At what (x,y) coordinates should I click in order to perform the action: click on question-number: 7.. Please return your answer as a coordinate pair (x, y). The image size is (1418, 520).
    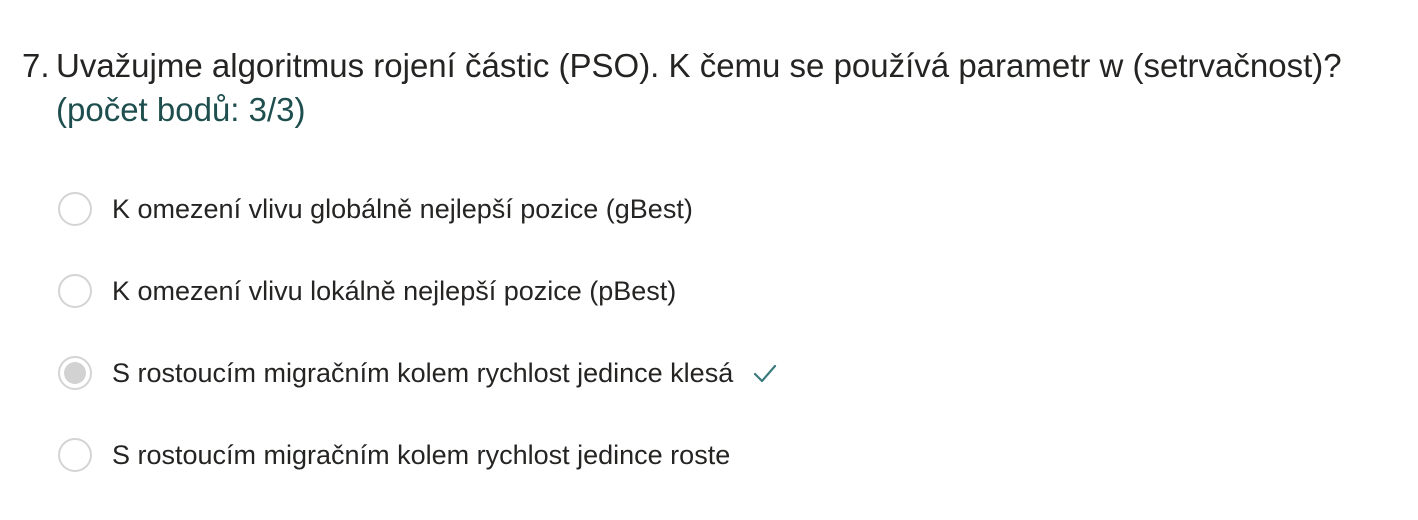
    Looking at the image, I should click on (36, 65).